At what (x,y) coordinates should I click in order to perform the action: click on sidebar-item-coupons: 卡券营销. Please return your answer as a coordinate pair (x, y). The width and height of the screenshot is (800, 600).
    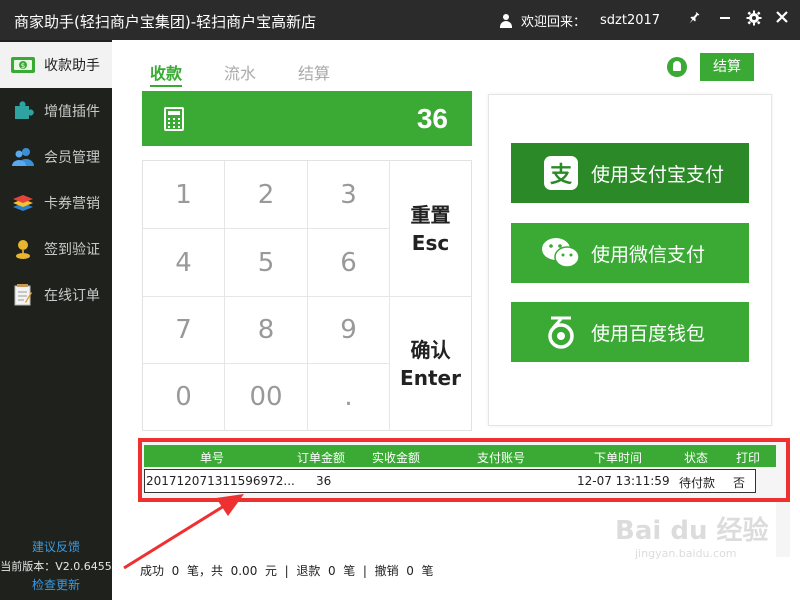
    Looking at the image, I should click on (56, 203).